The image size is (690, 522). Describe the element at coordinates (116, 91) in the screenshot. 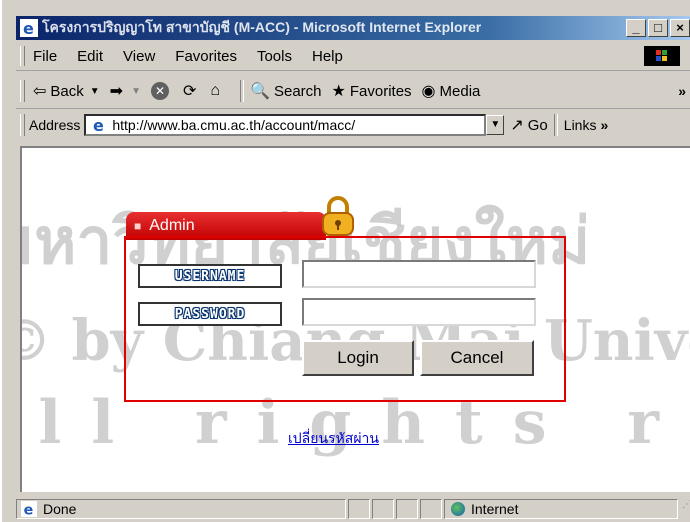

I see `forward-arrow-icon: ➡` at that location.